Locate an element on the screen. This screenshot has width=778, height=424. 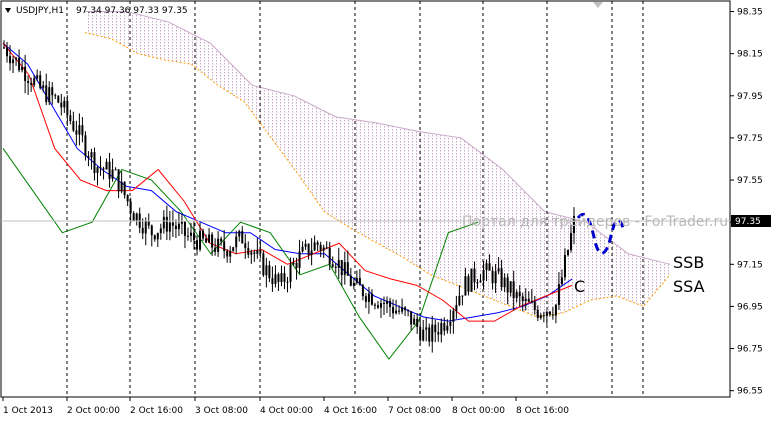
time-tick-label: 4 Oct 16:00 is located at coordinates (350, 411).